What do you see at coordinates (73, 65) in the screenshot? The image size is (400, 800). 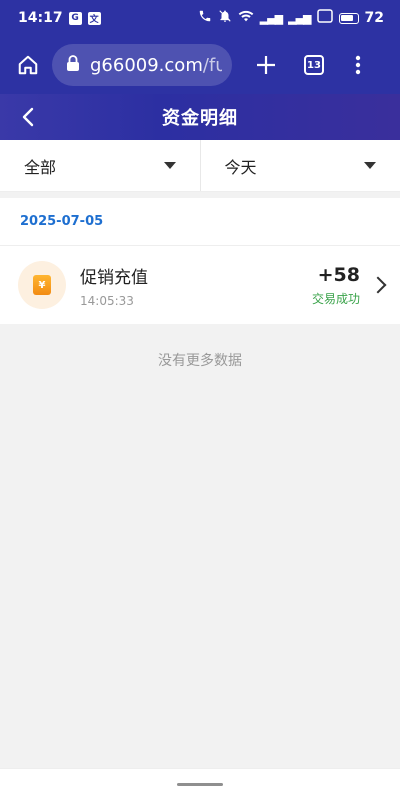 I see `lock-icon` at bounding box center [73, 65].